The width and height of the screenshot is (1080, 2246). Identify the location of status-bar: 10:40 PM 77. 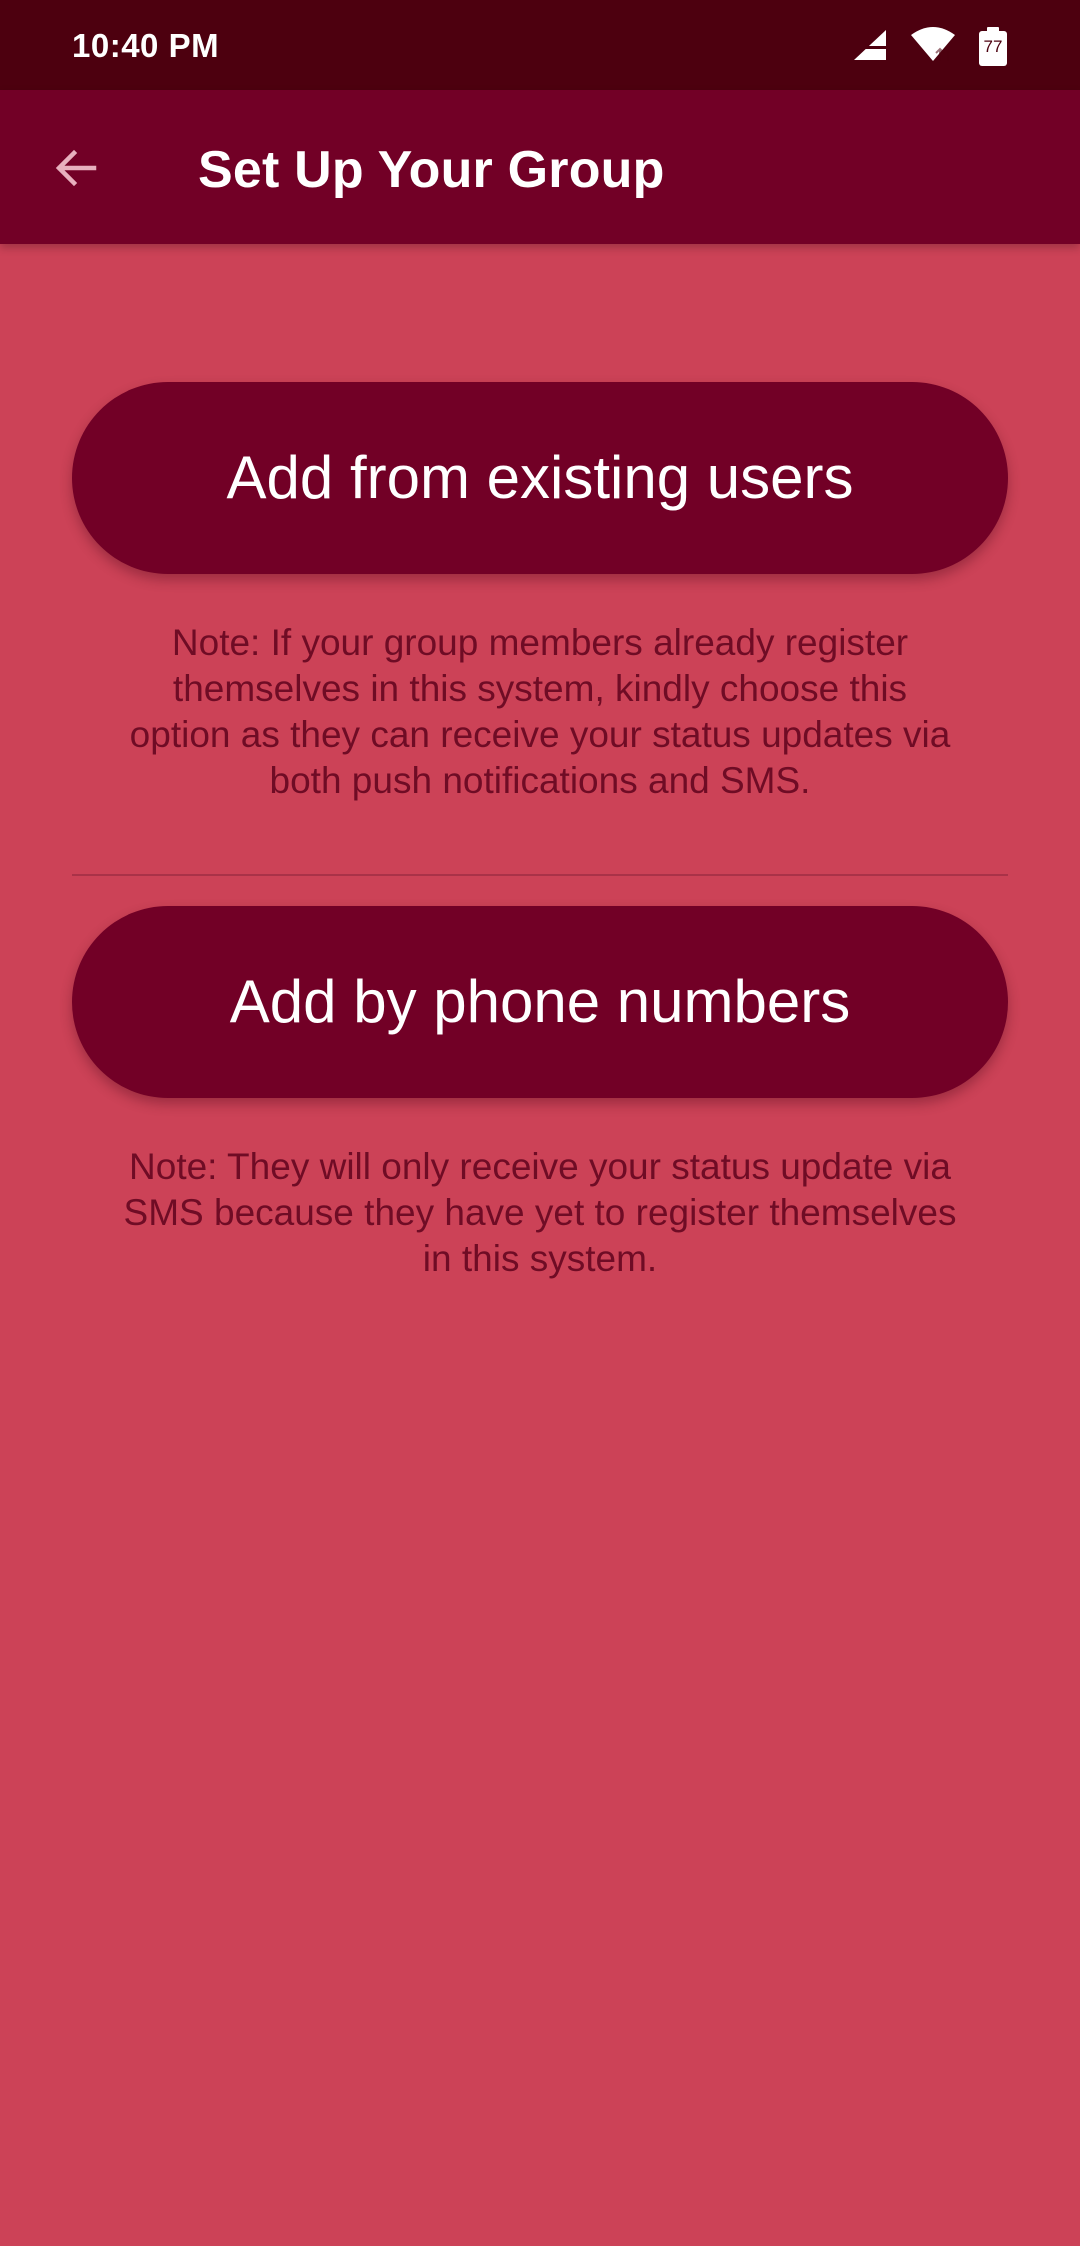
(540, 45).